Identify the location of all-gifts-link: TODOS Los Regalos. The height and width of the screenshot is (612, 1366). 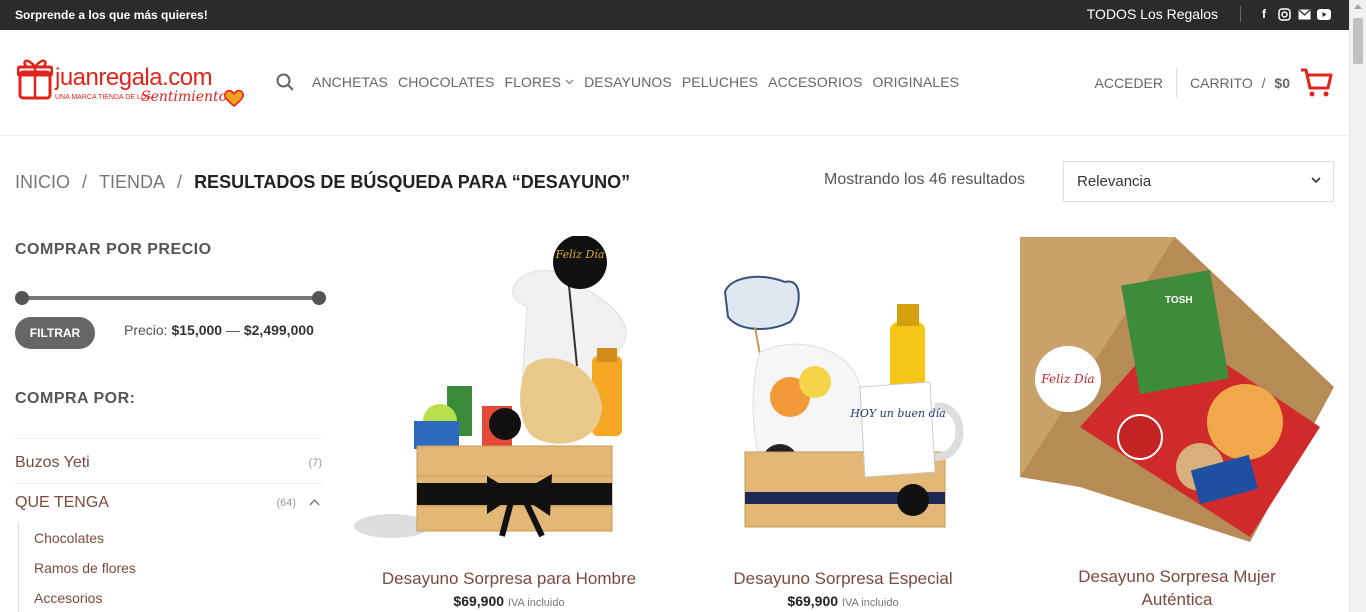
(1152, 14).